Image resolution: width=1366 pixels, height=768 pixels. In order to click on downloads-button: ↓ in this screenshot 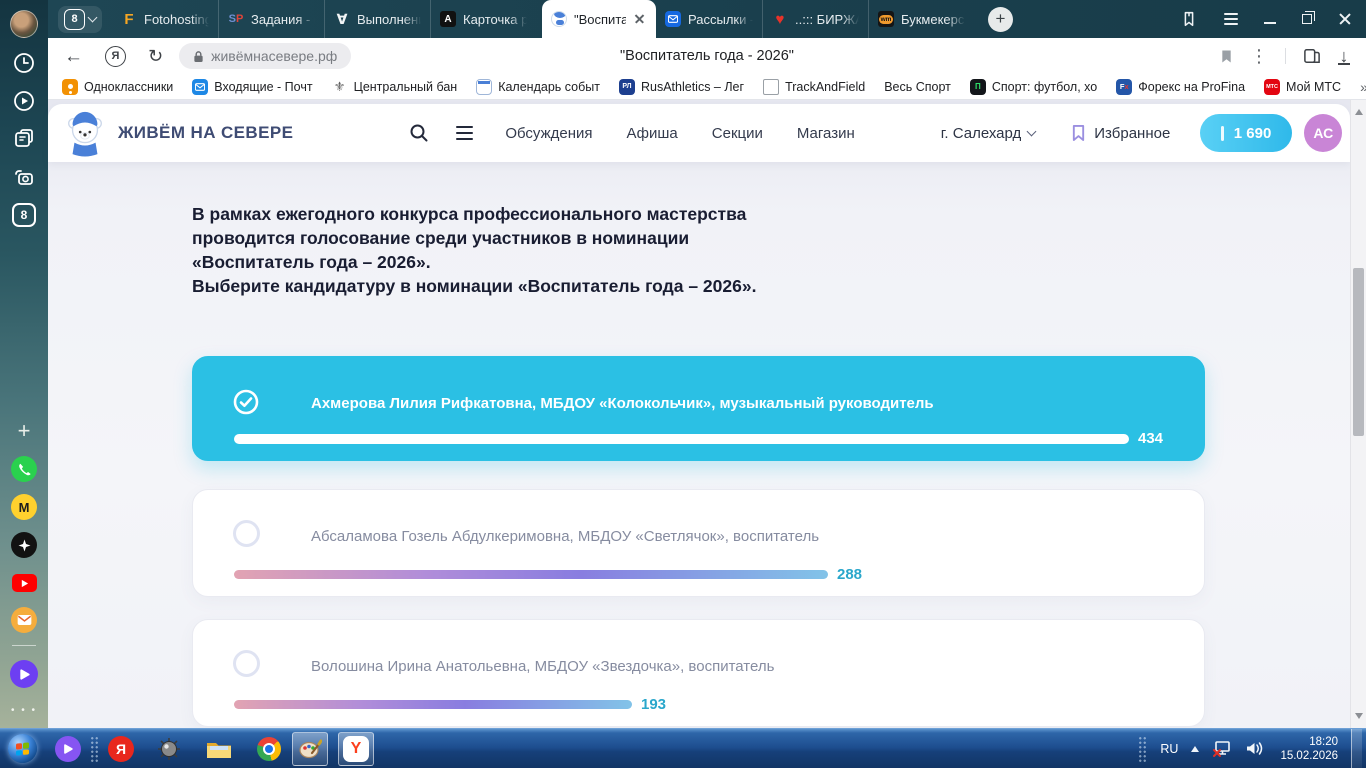, I will do `click(1344, 56)`.